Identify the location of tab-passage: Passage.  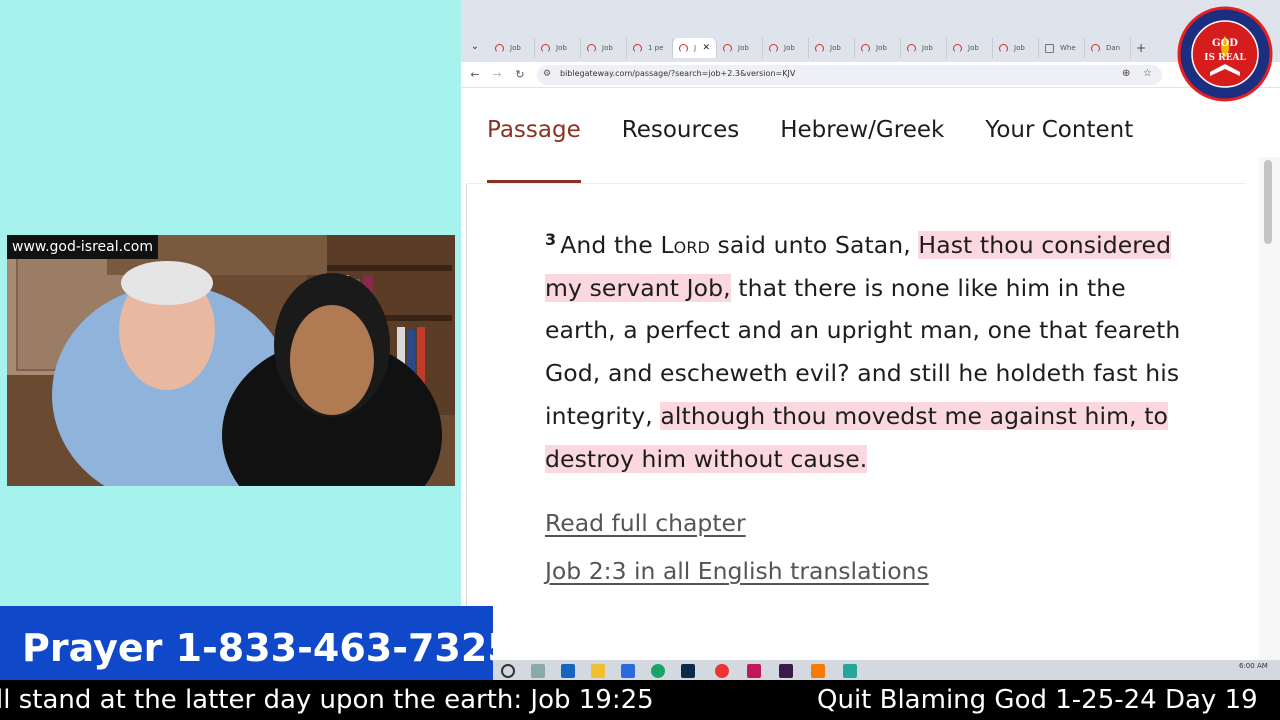
(534, 150).